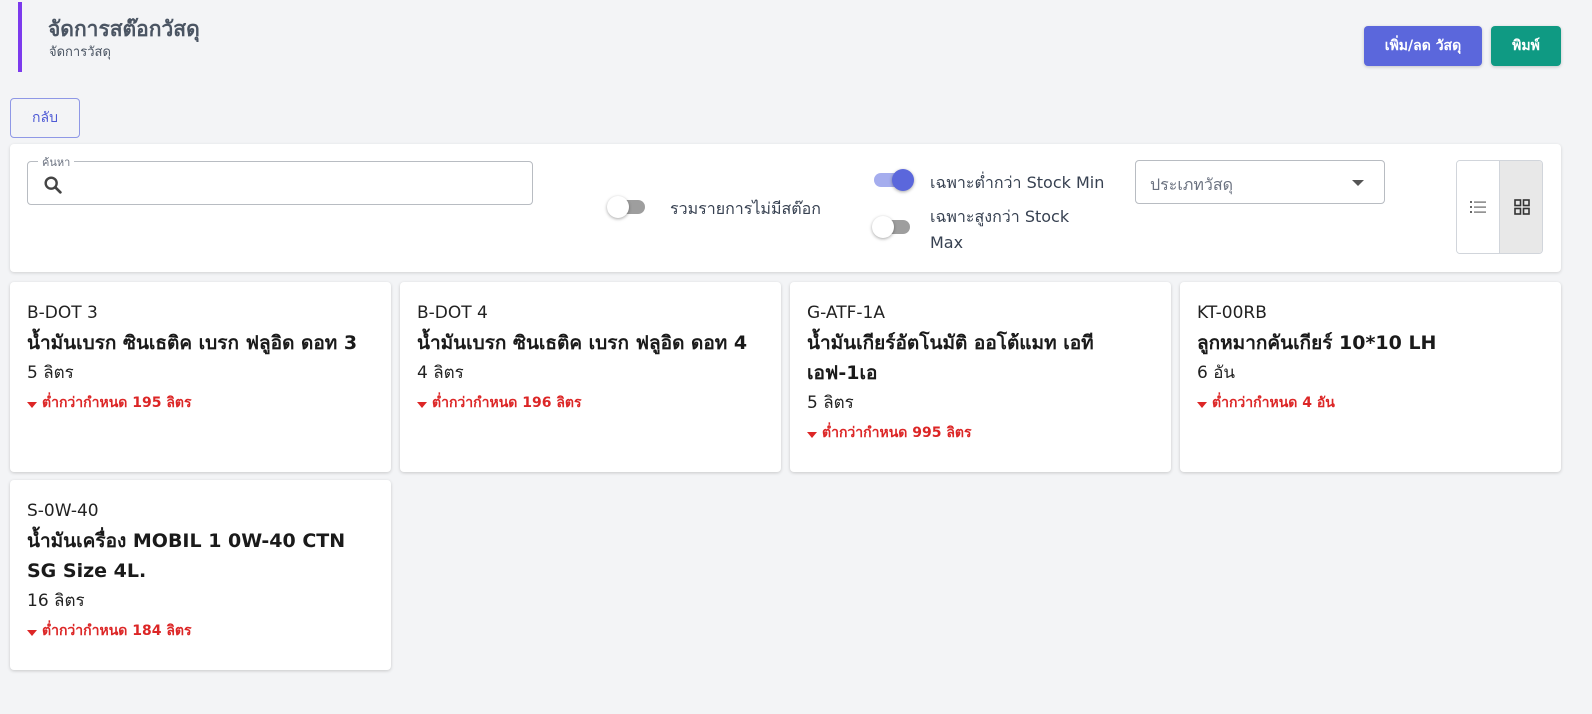 The height and width of the screenshot is (714, 1592). Describe the element at coordinates (1317, 343) in the screenshot. I see `material-name: ลูกหมากคันเกียร์ 10*10 LH` at that location.